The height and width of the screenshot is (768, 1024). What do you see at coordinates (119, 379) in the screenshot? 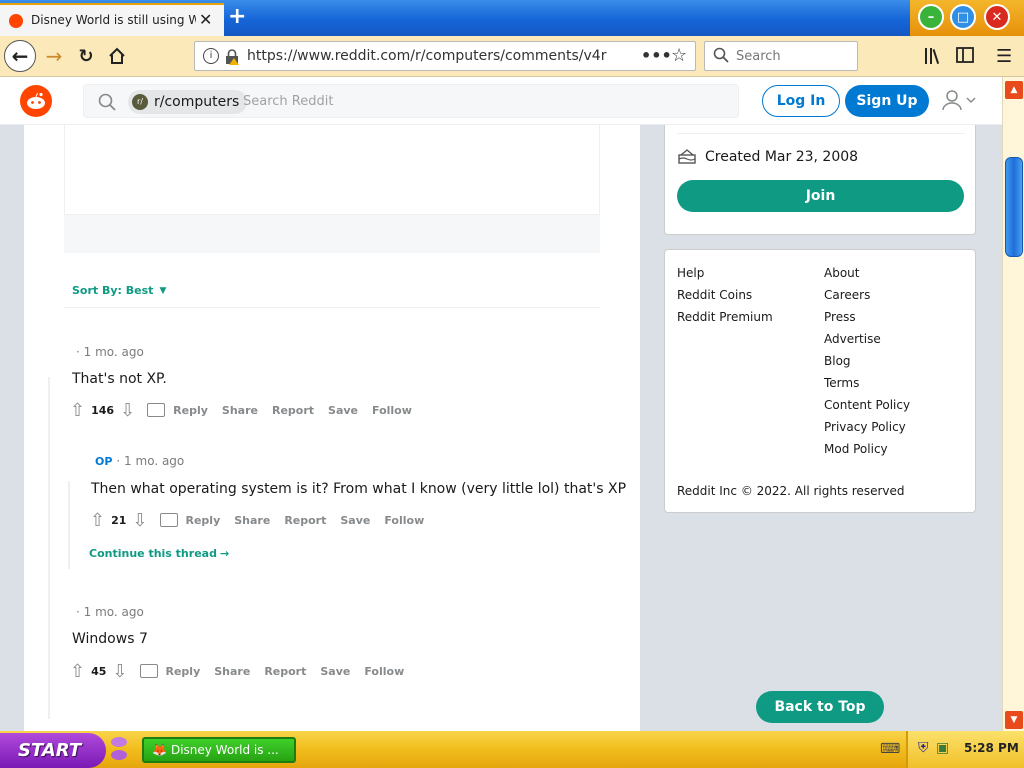
I see `comment-text: That's not XP.` at bounding box center [119, 379].